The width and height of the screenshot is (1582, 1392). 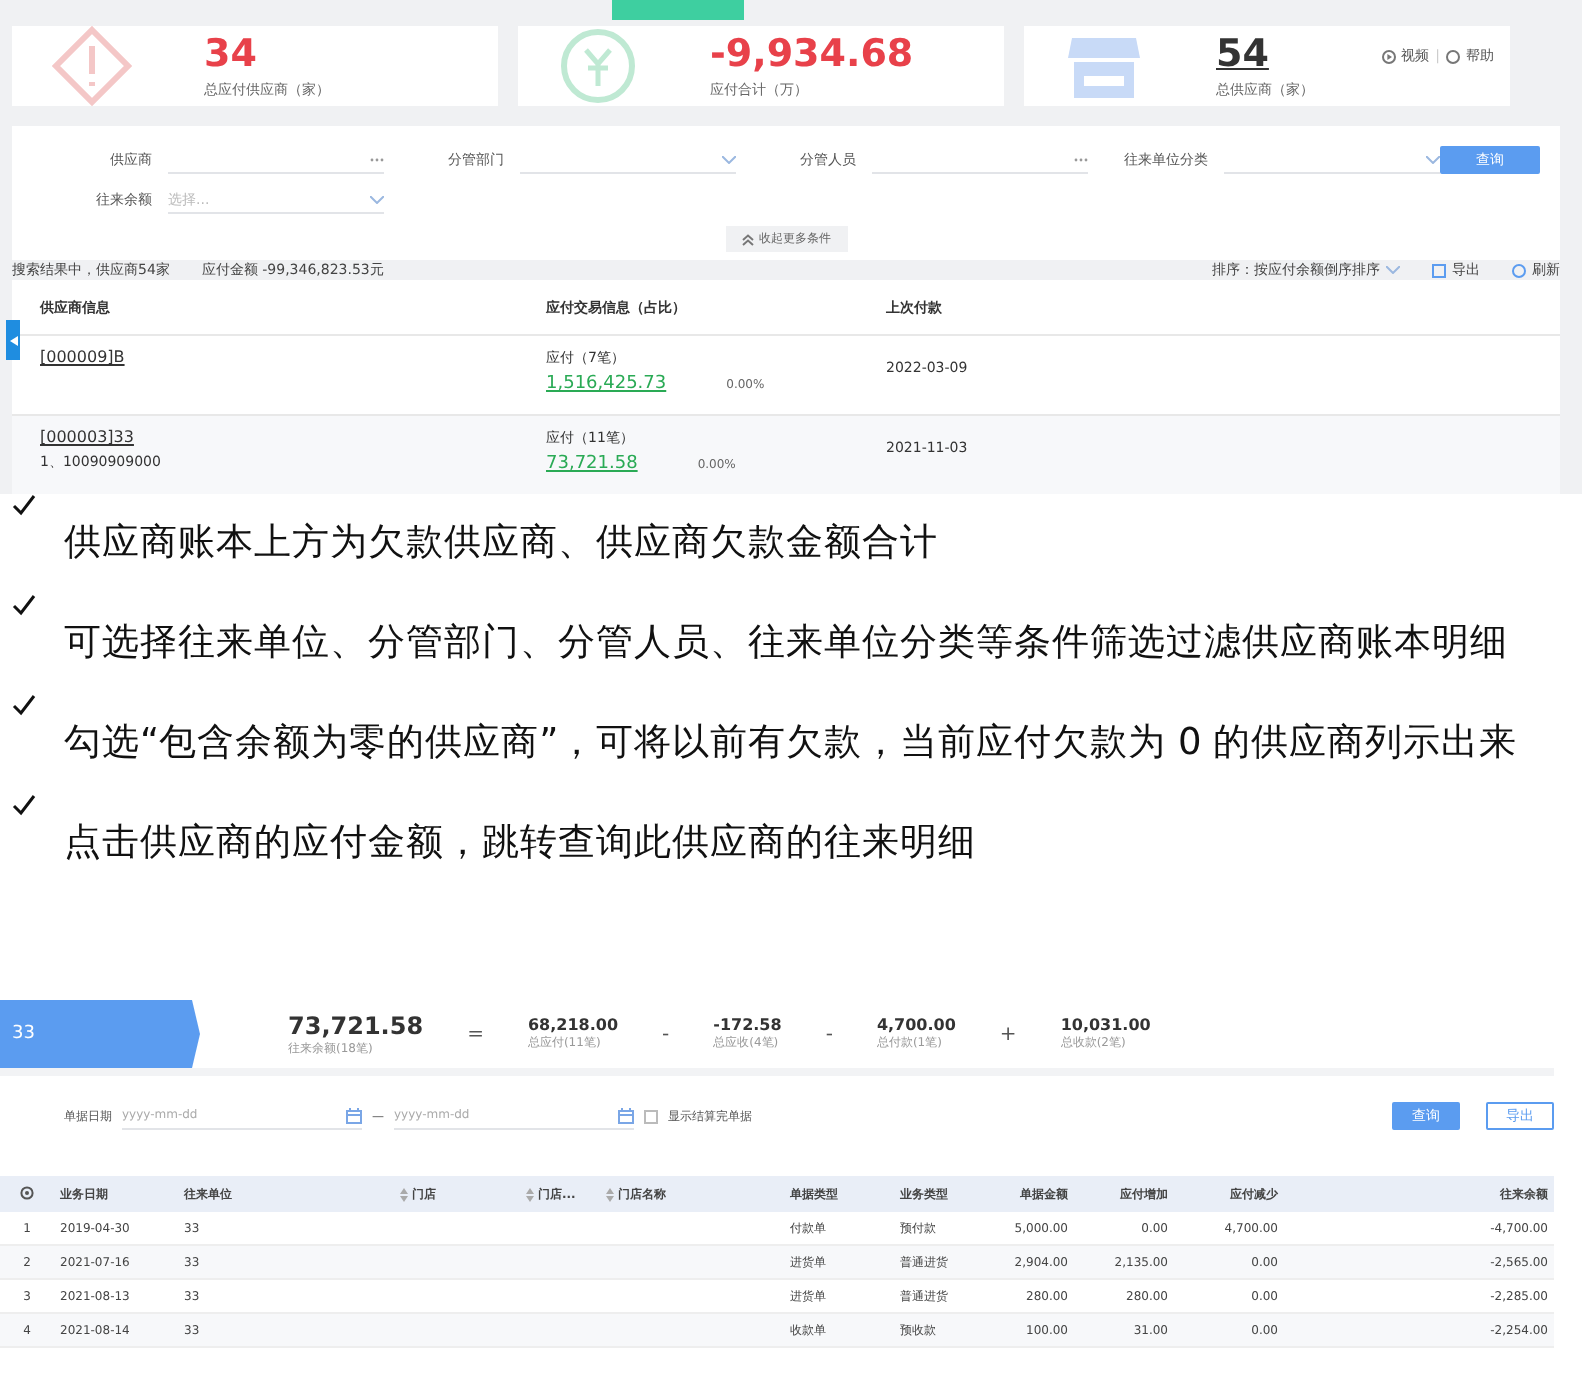 What do you see at coordinates (592, 464) in the screenshot?
I see `payable-amount-link: 73,721.58` at bounding box center [592, 464].